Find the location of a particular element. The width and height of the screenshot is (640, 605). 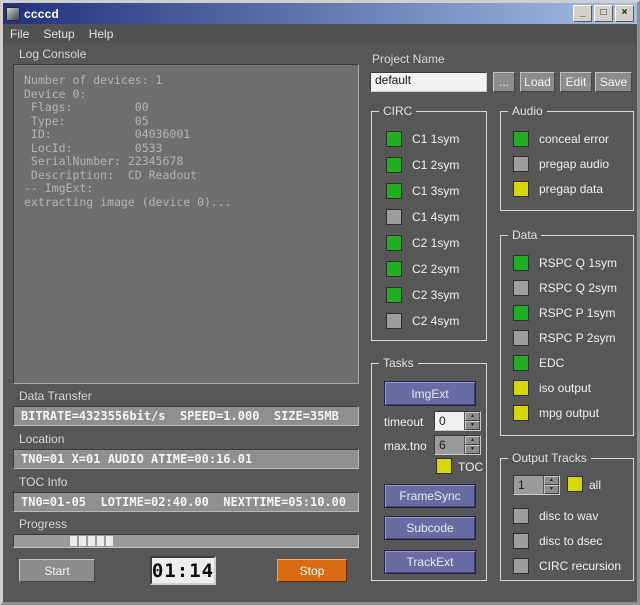

indicator-label: pregap audio is located at coordinates (574, 163).